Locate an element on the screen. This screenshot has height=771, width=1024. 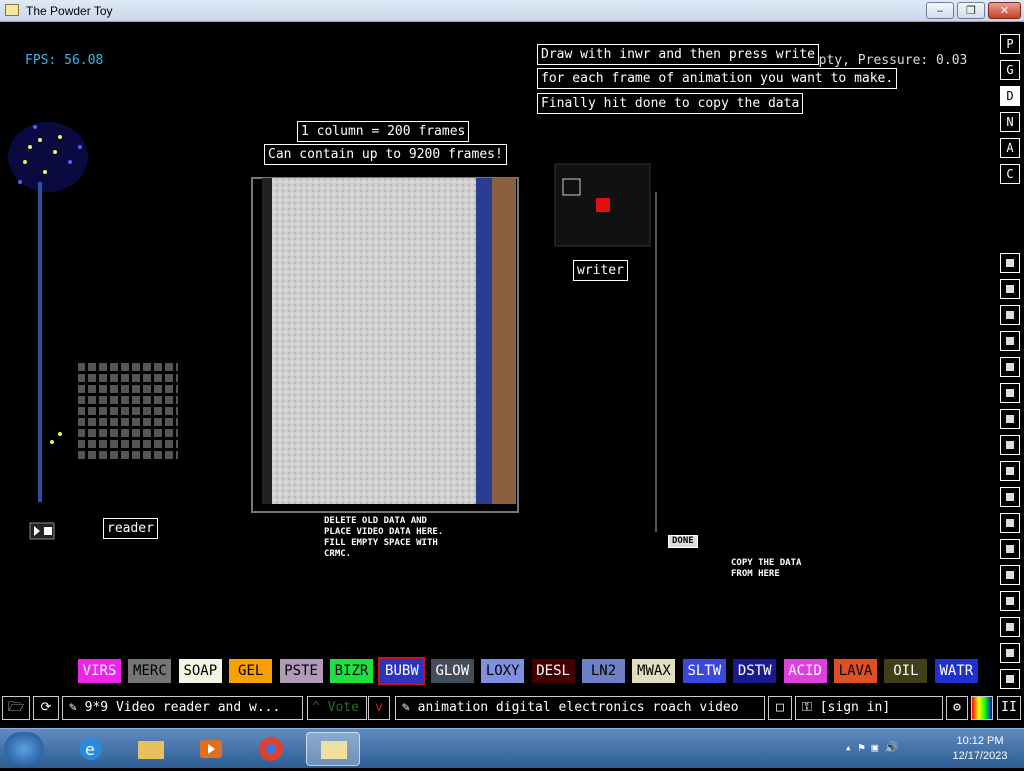
element-desl: DESL is located at coordinates (553, 671).